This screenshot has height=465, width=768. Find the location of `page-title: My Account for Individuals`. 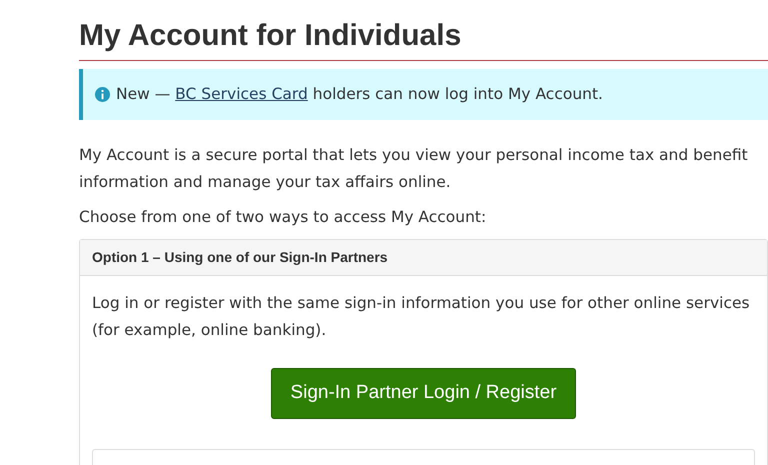

page-title: My Account for Individuals is located at coordinates (423, 39).